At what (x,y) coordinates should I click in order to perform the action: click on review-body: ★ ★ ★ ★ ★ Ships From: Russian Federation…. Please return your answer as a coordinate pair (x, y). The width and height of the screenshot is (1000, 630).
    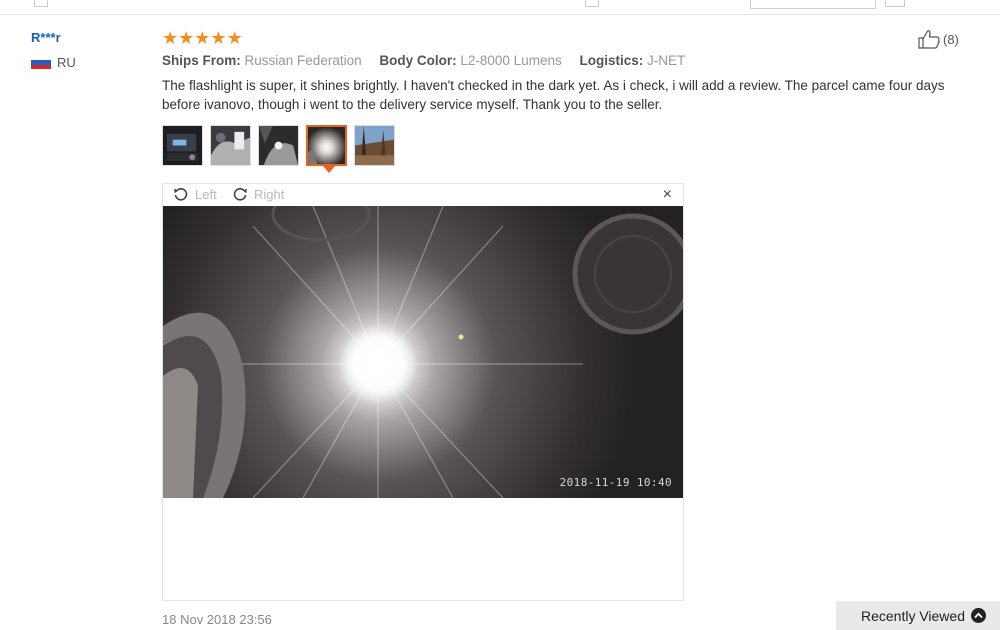
    Looking at the image, I should click on (562, 71).